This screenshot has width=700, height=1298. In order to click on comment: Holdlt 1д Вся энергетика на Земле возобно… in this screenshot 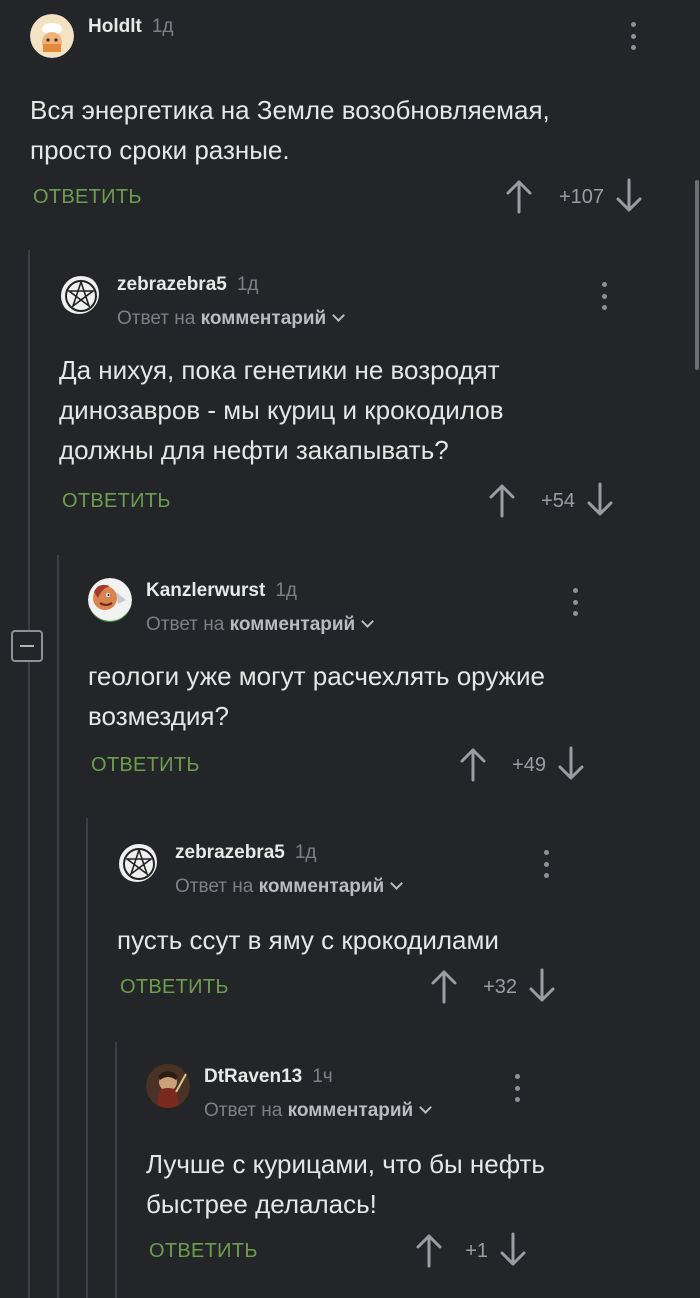, I will do `click(365, 114)`.